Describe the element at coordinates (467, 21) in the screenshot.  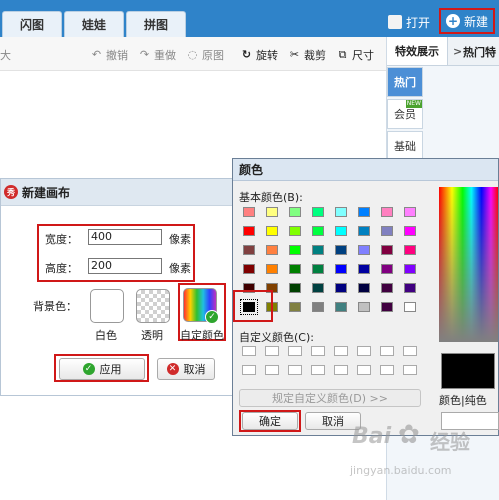
I see `new-button: + 新建` at that location.